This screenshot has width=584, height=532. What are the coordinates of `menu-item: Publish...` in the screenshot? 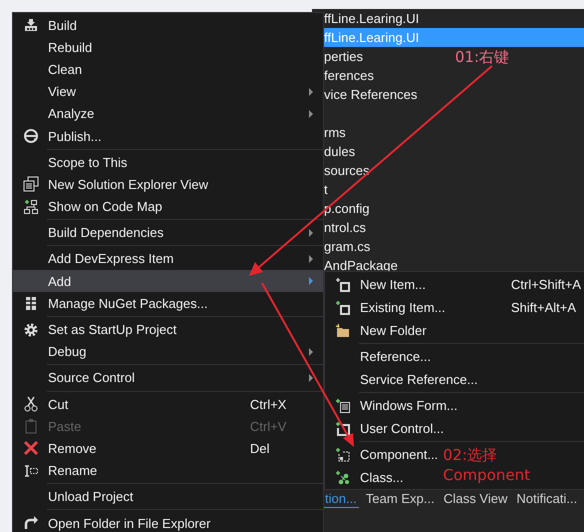 It's located at (168, 136).